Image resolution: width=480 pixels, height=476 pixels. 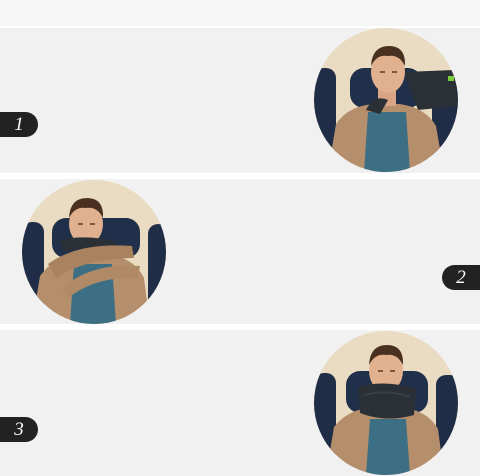 I want to click on man-wearing-pillow-illustration, so click(x=386, y=403).